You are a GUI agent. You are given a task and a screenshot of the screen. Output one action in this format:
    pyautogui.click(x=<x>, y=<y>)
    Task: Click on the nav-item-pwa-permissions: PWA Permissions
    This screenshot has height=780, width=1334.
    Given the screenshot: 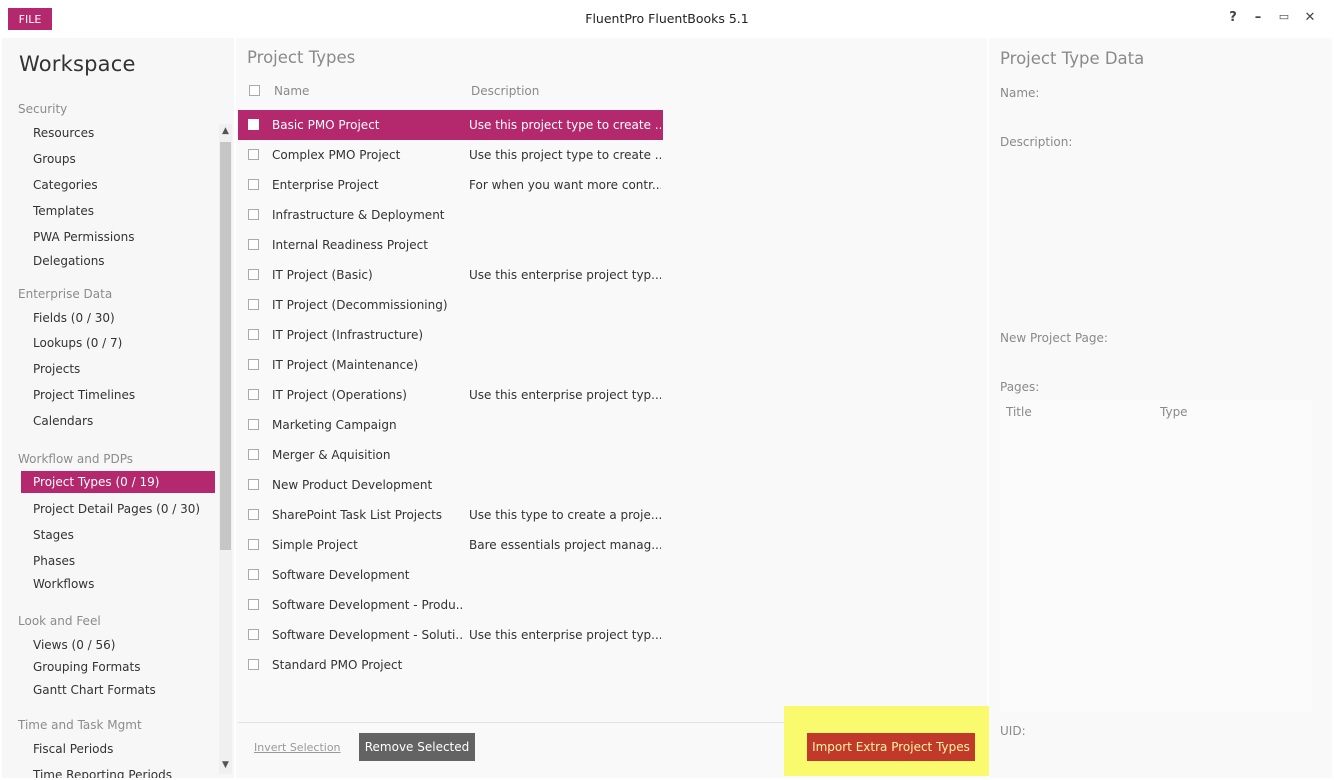 What is the action you would take?
    pyautogui.click(x=108, y=237)
    